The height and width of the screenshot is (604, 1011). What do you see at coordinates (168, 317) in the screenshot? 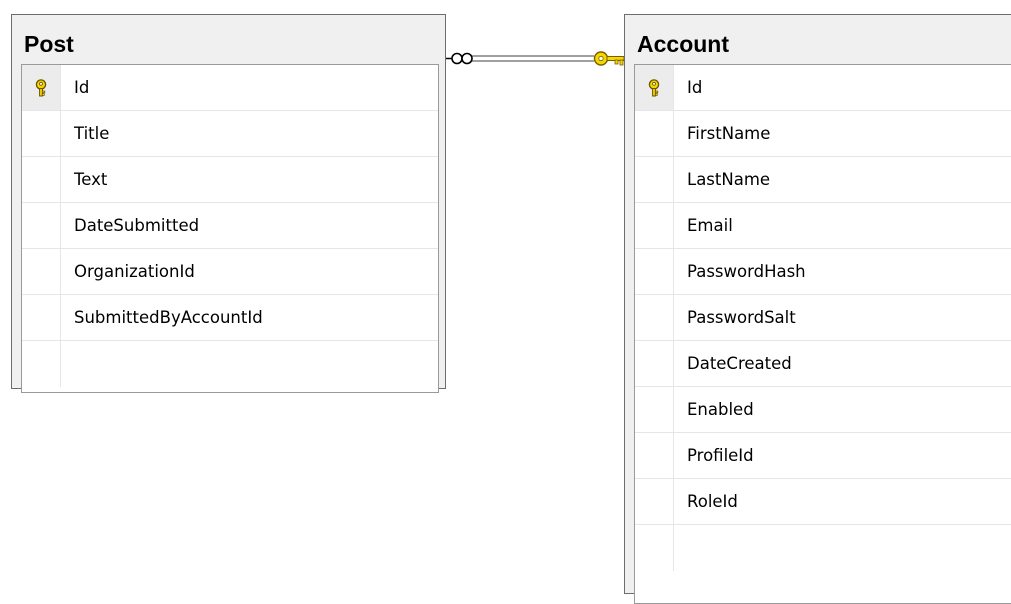
I see `column-name: SubmittedByAccountId` at bounding box center [168, 317].